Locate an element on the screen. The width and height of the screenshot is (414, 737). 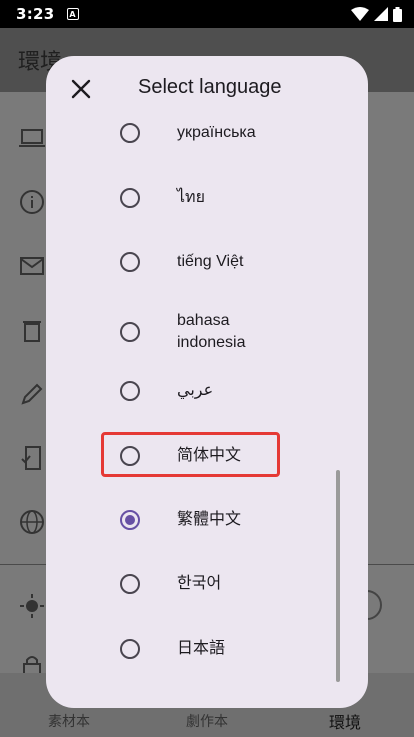
close-icon is located at coordinates (81, 89).